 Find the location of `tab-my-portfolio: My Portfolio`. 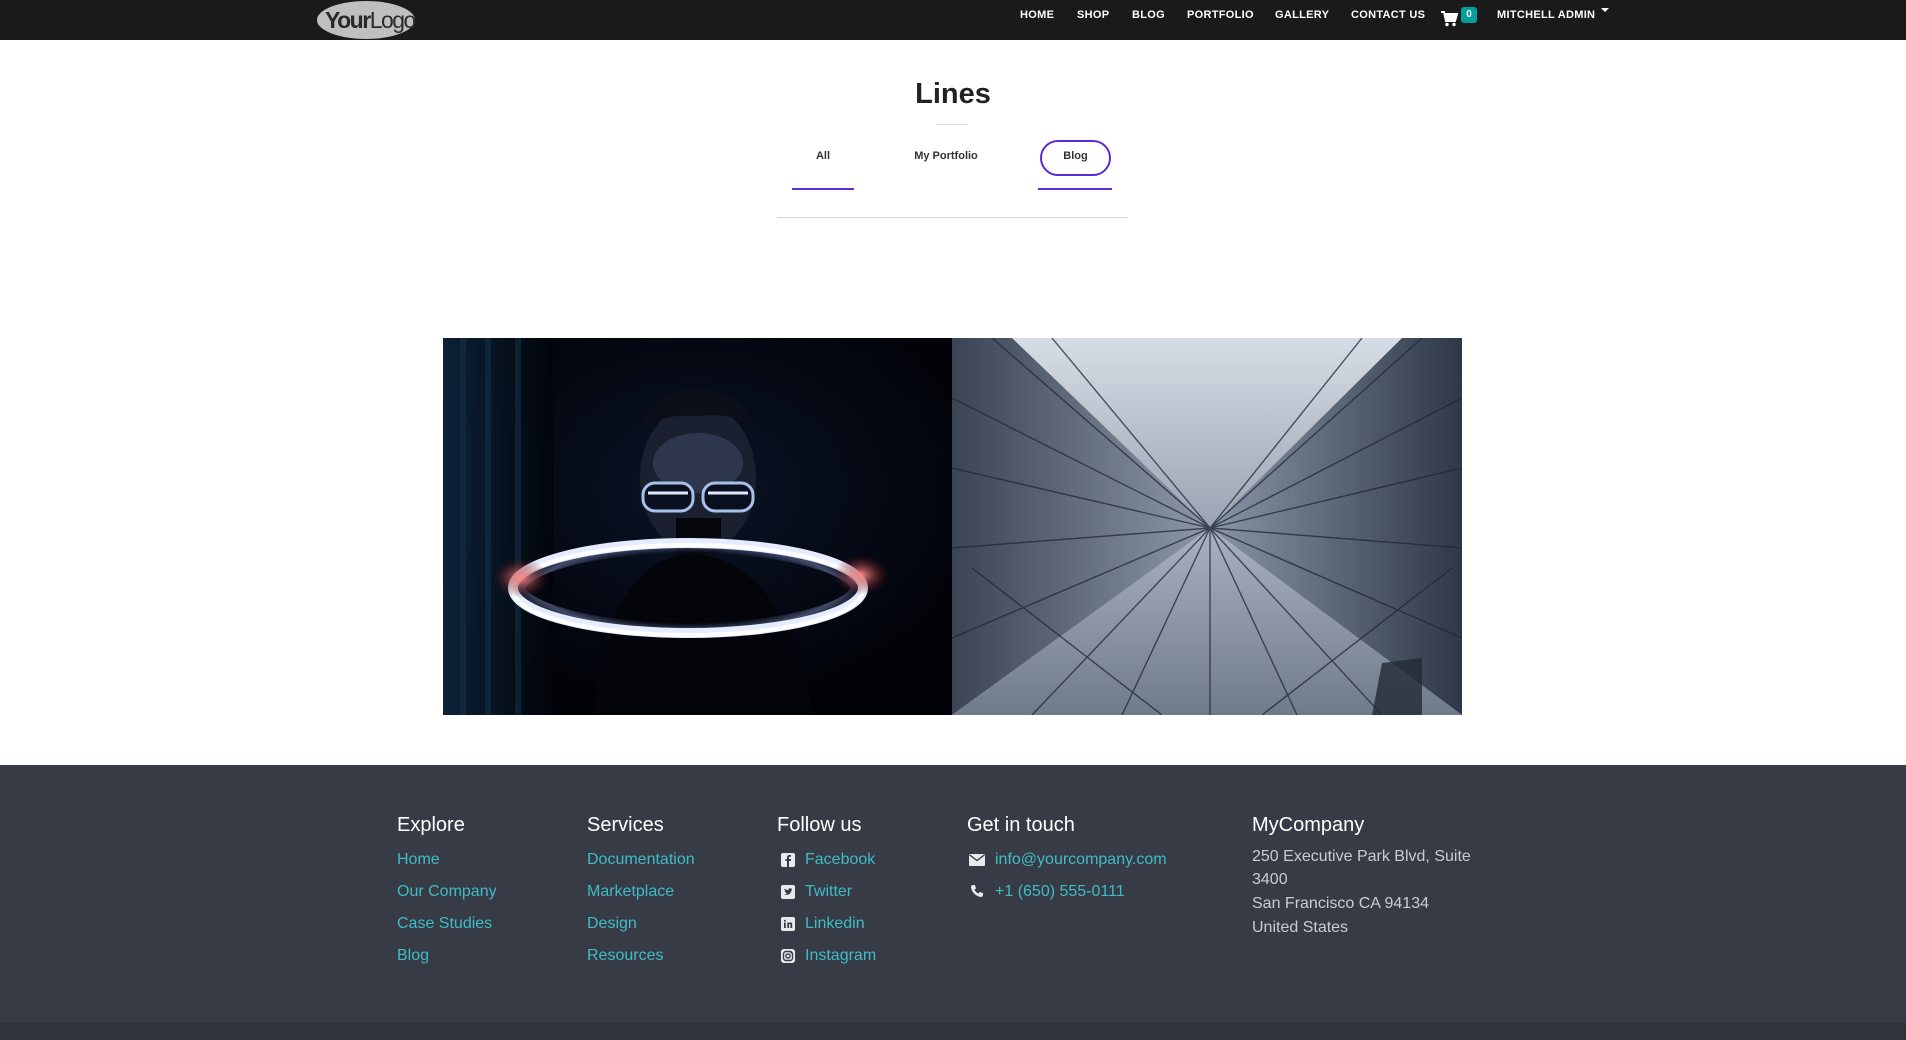

tab-my-portfolio: My Portfolio is located at coordinates (946, 156).